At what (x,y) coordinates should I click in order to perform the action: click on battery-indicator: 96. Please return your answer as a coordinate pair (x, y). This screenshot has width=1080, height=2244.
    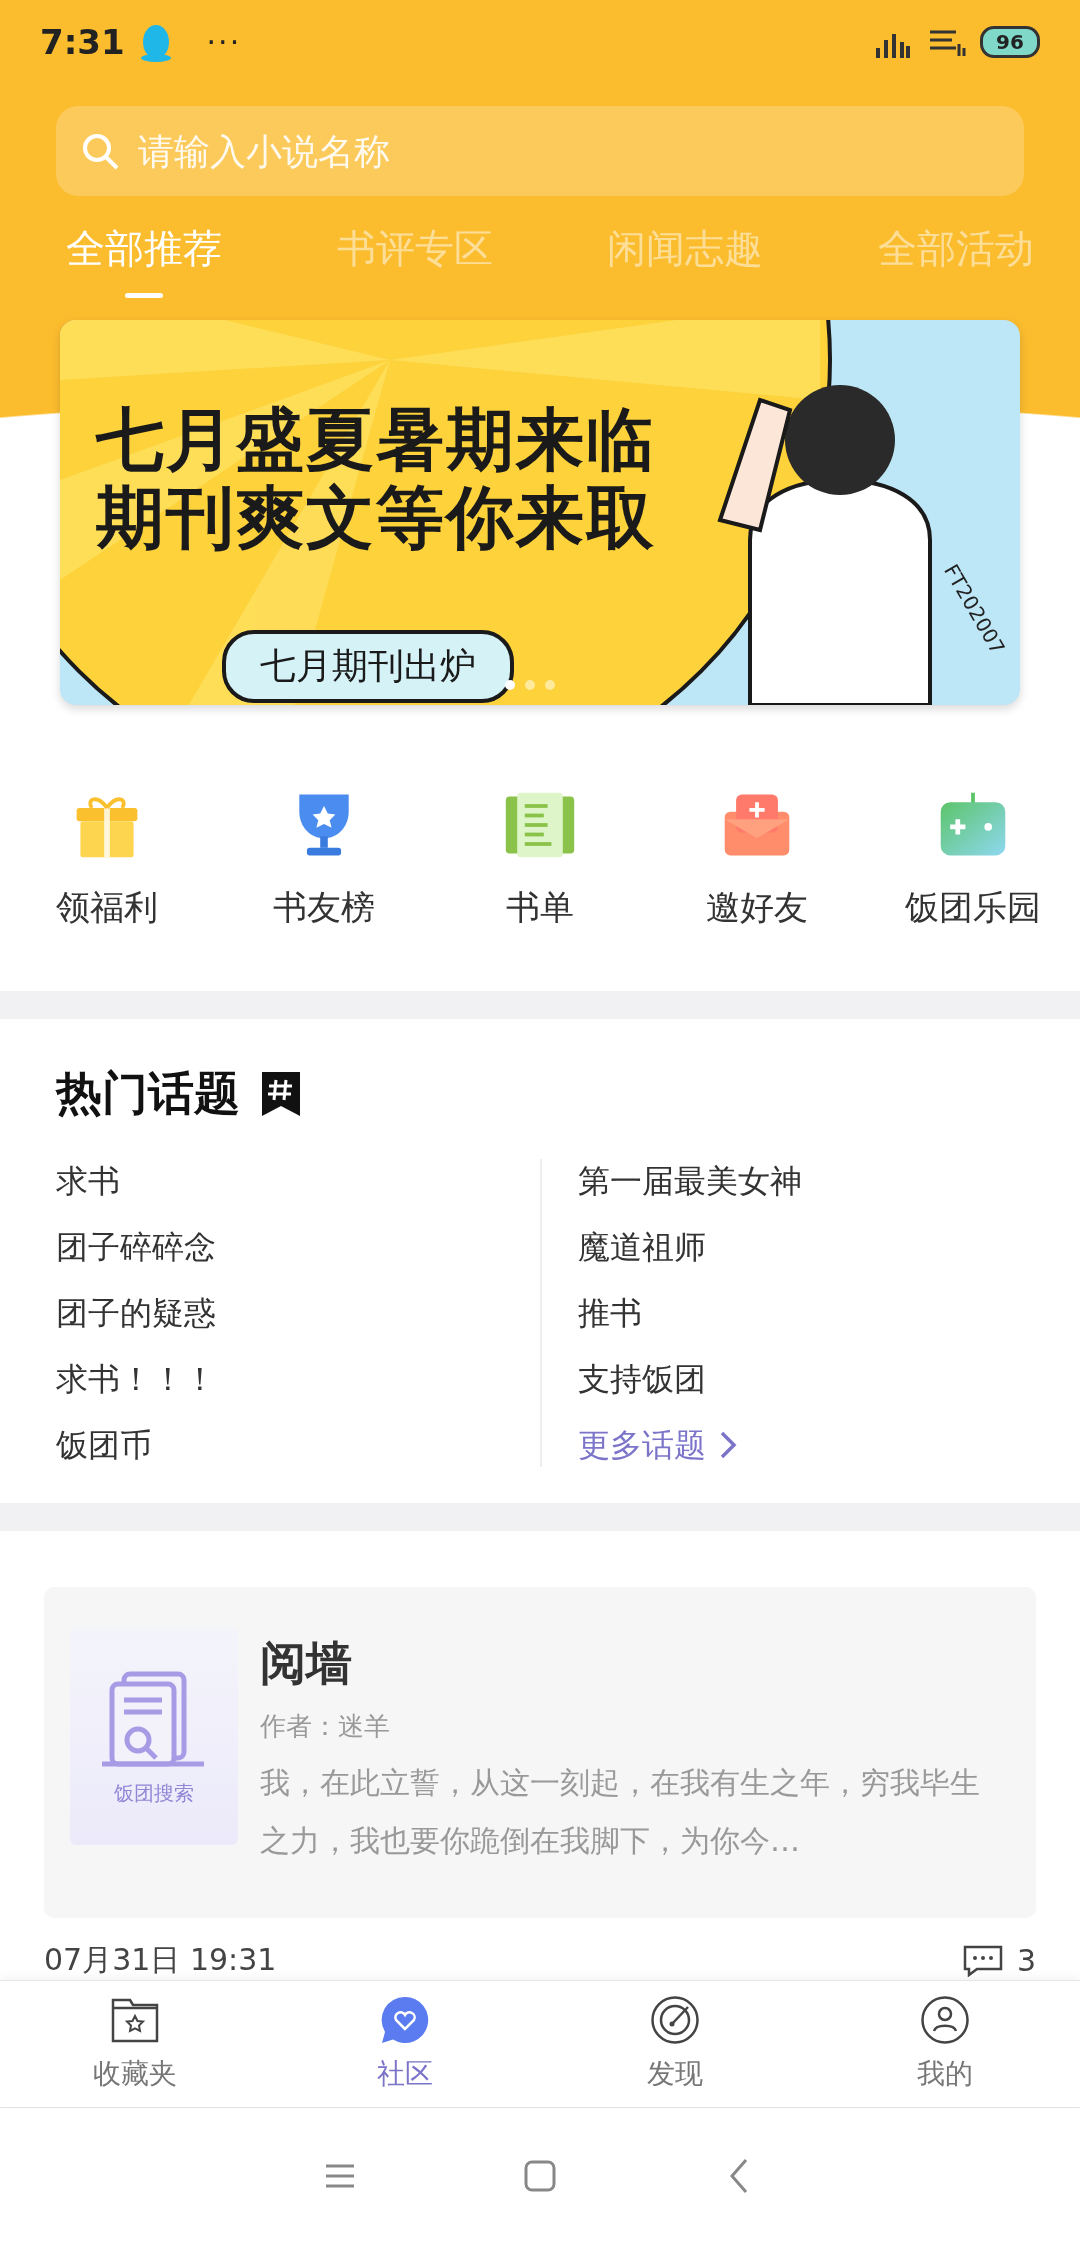
    Looking at the image, I should click on (1010, 42).